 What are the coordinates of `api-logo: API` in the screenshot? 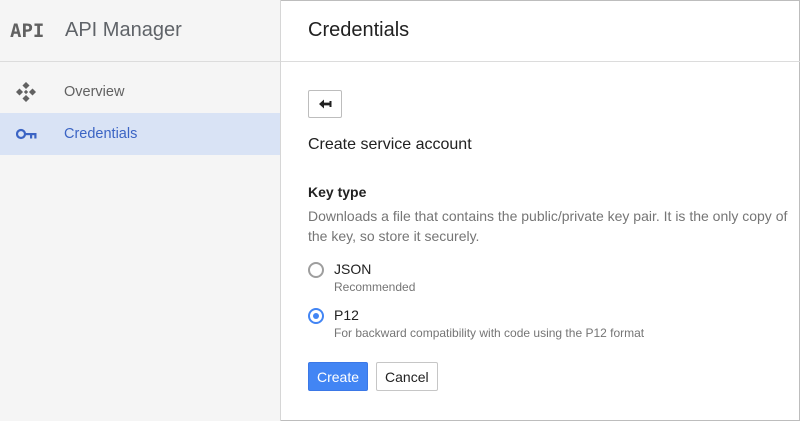 It's located at (27, 30).